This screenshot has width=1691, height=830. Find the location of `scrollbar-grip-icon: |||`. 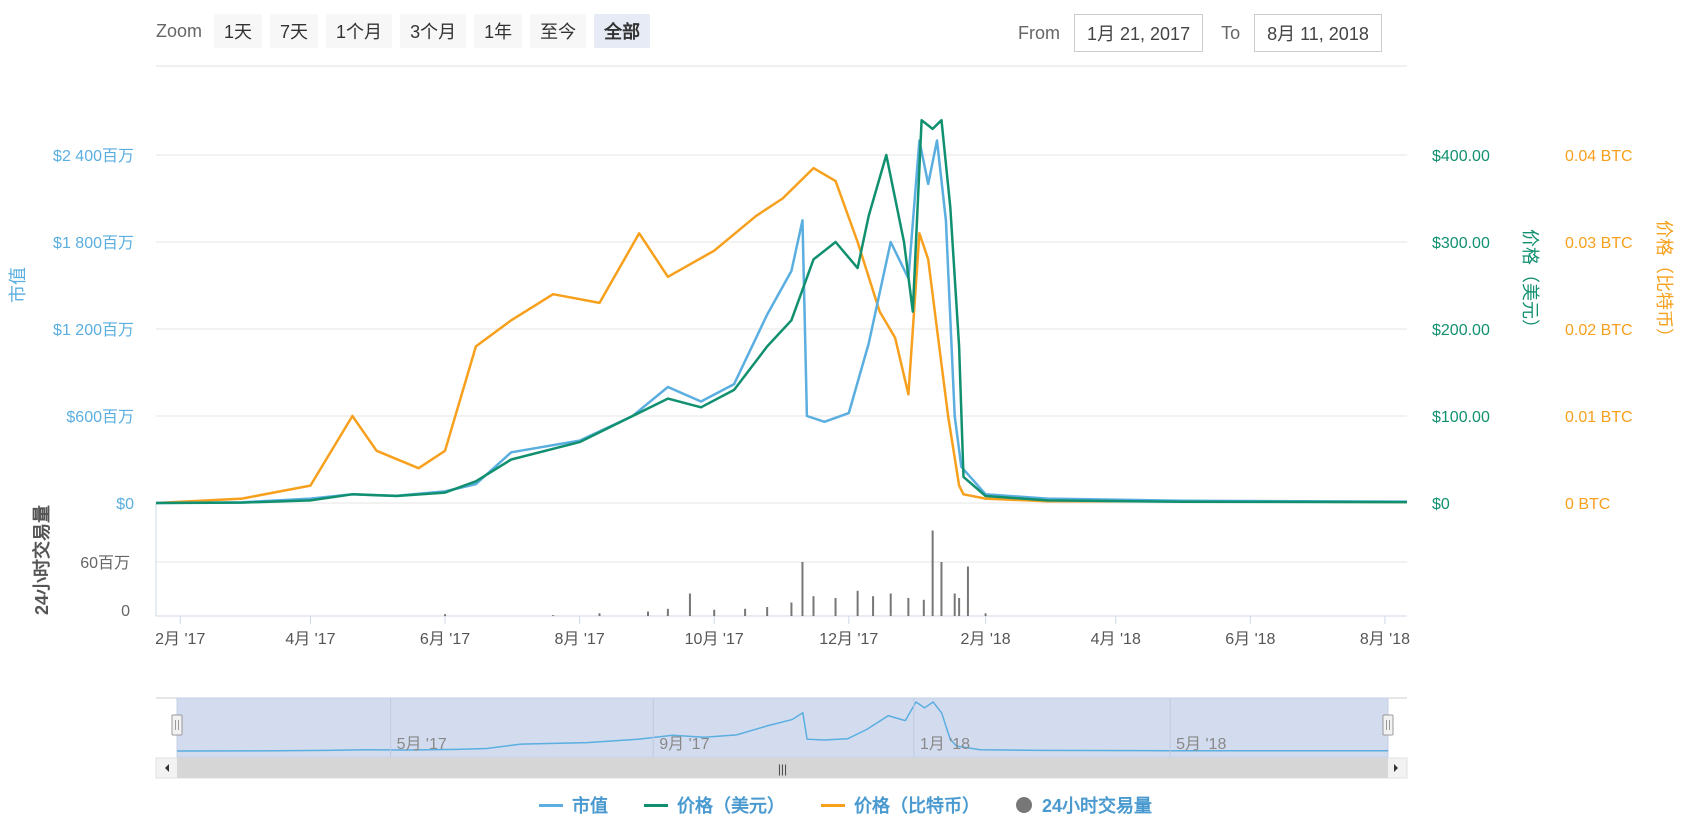

scrollbar-grip-icon: ||| is located at coordinates (782, 769).